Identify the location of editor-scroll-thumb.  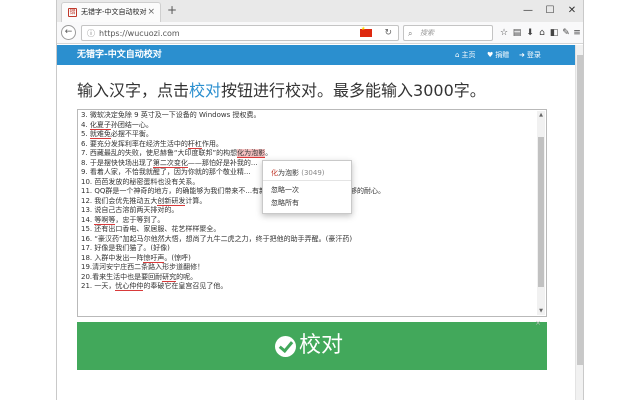
(541, 212).